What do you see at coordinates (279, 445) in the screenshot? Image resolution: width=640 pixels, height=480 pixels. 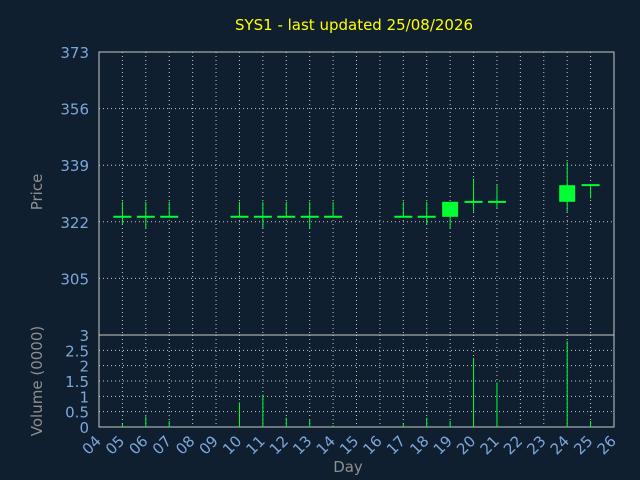 I see `x-tick-label: 12` at bounding box center [279, 445].